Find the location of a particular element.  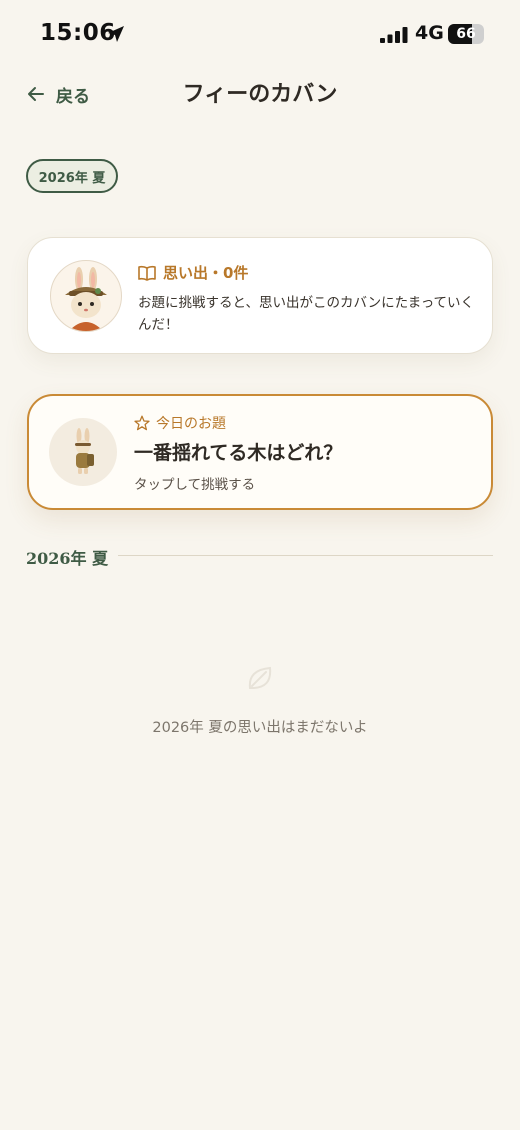

memories-card: 思い出・0件 お題に挑戦すると、思い出がこのカバンにたまっていくんだ！ is located at coordinates (260, 295).